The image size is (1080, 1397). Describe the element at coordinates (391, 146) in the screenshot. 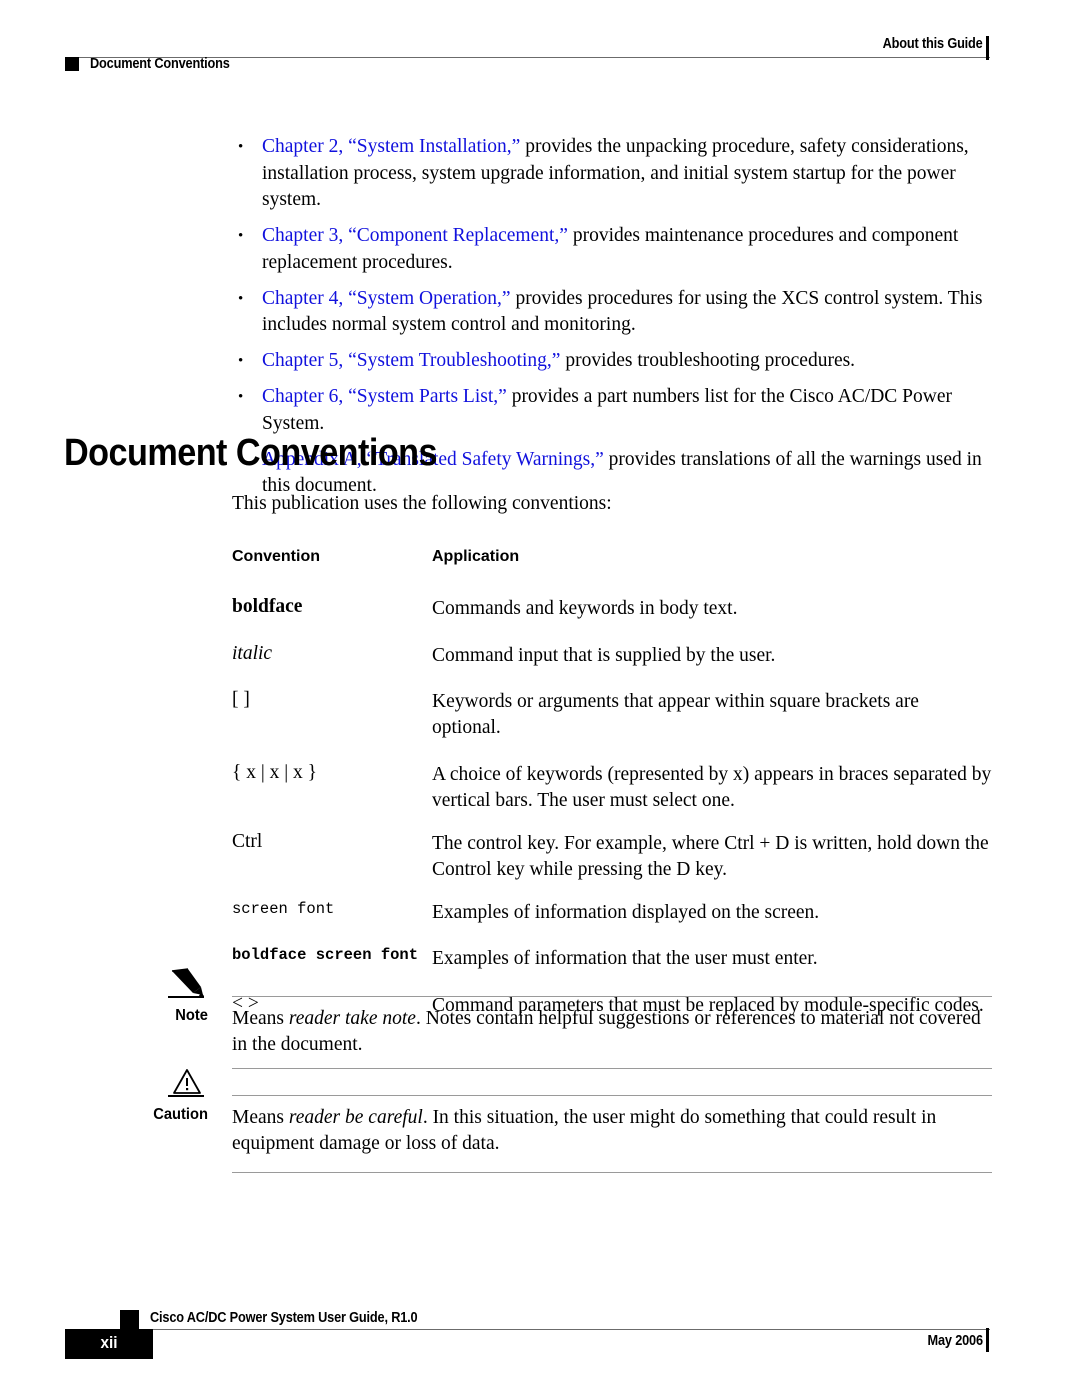

I see `chapter-link: Chapter 2, “System Installation,”` at that location.